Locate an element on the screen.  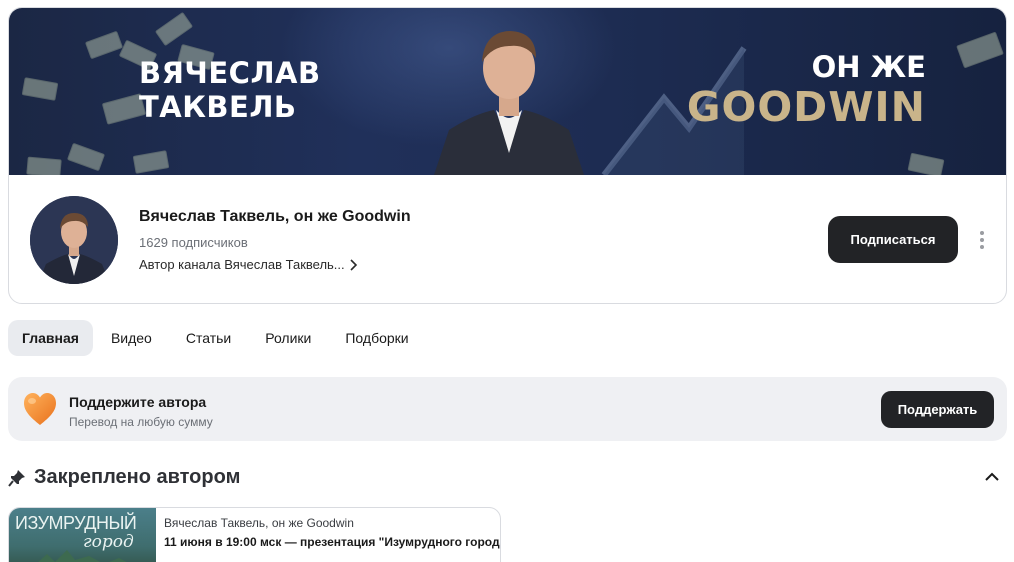
pinned-post-thumbnail: ИЗУМРУДНЫЙ город is located at coordinates (82, 535).